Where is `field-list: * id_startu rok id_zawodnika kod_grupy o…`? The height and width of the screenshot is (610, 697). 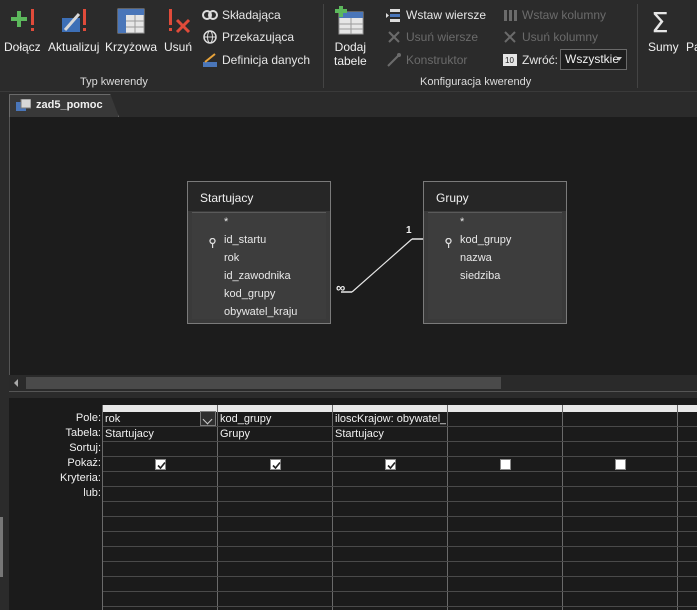
field-list: * id_startu rok id_zawodnika kod_grupy o… is located at coordinates (259, 265).